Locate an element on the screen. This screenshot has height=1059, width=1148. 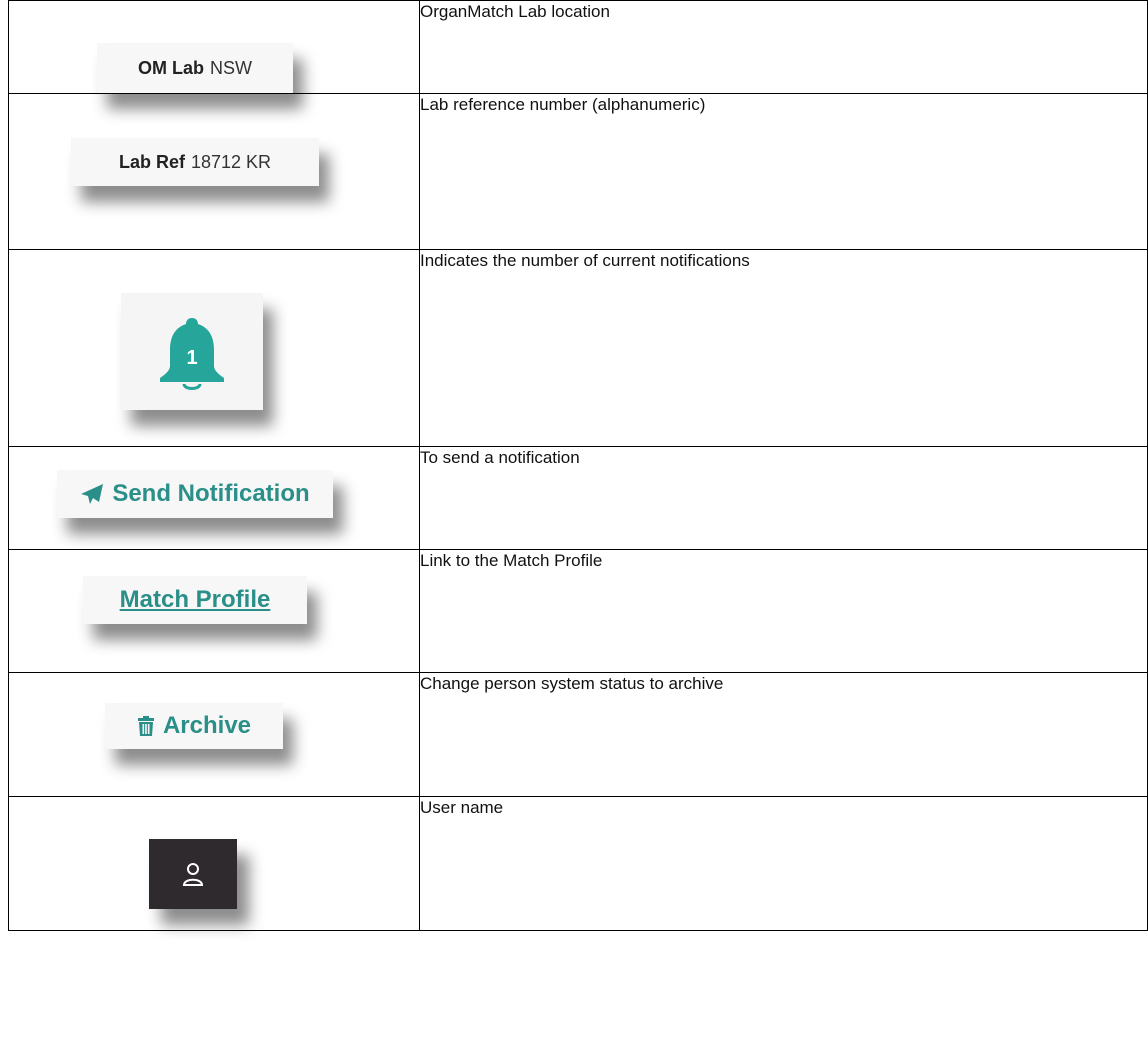
lab-location-value: NSW is located at coordinates (231, 67).